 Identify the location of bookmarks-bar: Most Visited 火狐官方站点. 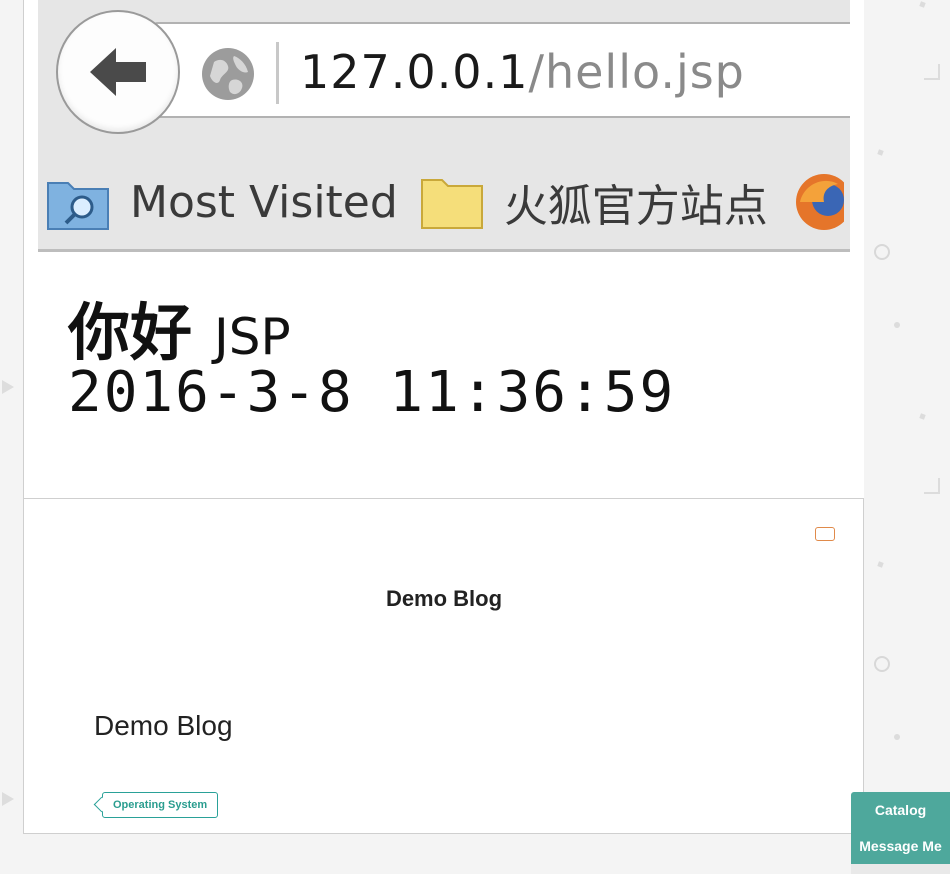
(444, 202).